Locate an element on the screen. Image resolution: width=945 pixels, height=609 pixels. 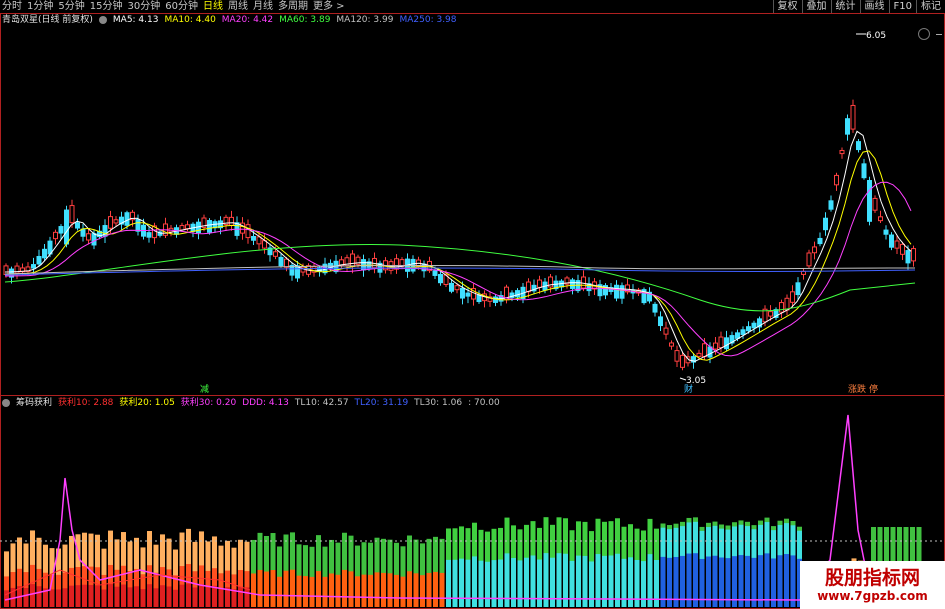
event-marker: 财 is located at coordinates (688, 389).